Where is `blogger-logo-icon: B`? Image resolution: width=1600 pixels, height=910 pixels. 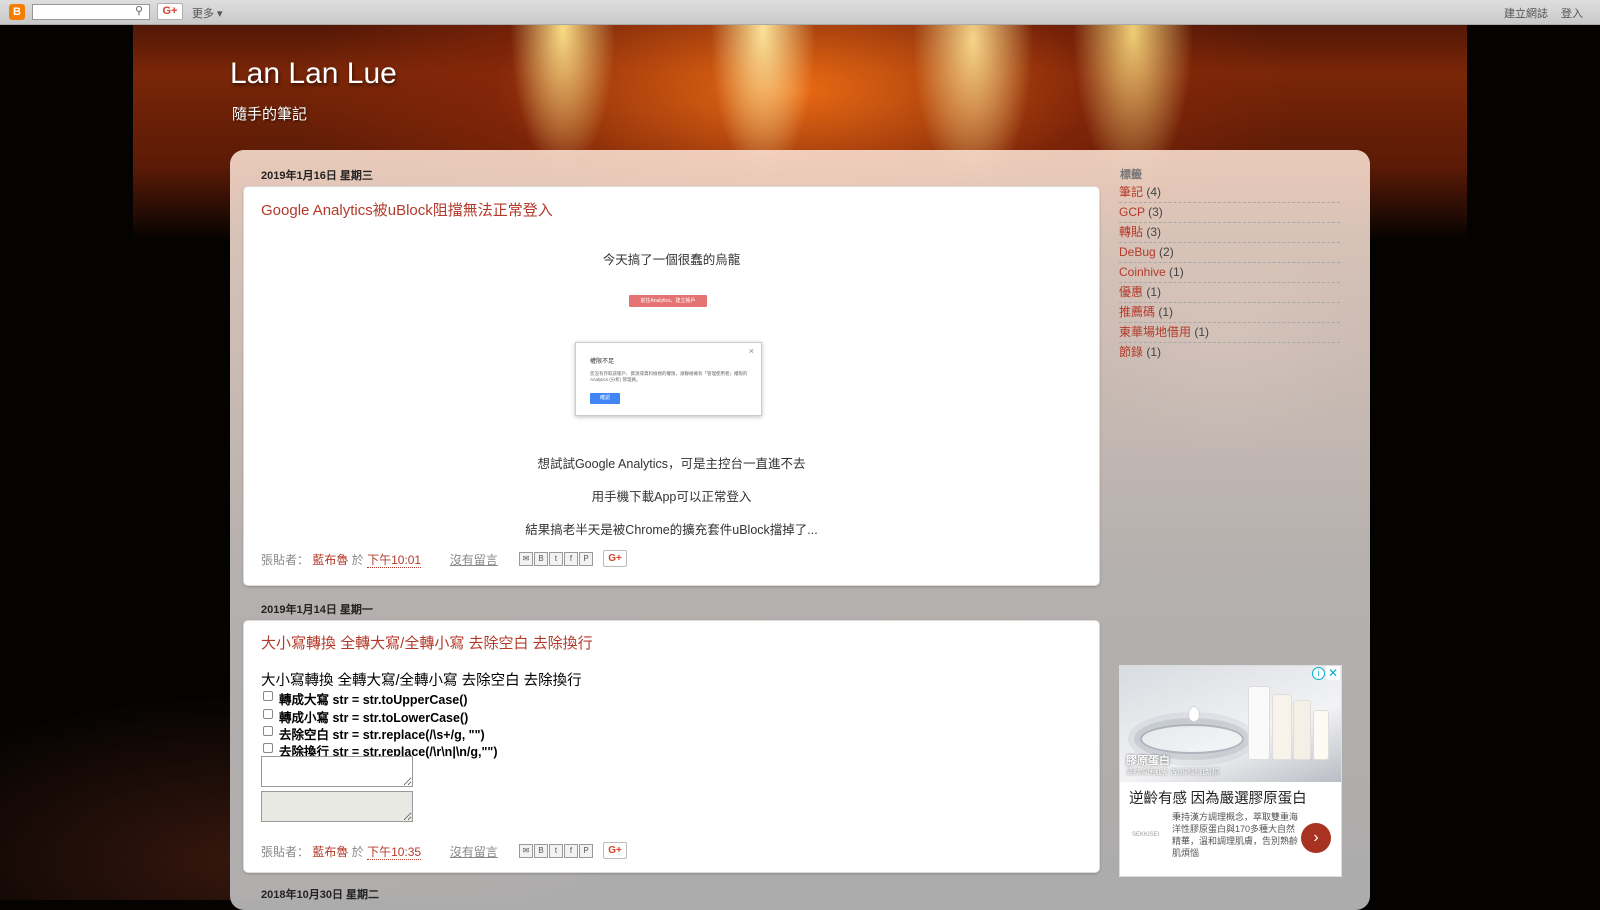 blogger-logo-icon: B is located at coordinates (17, 12).